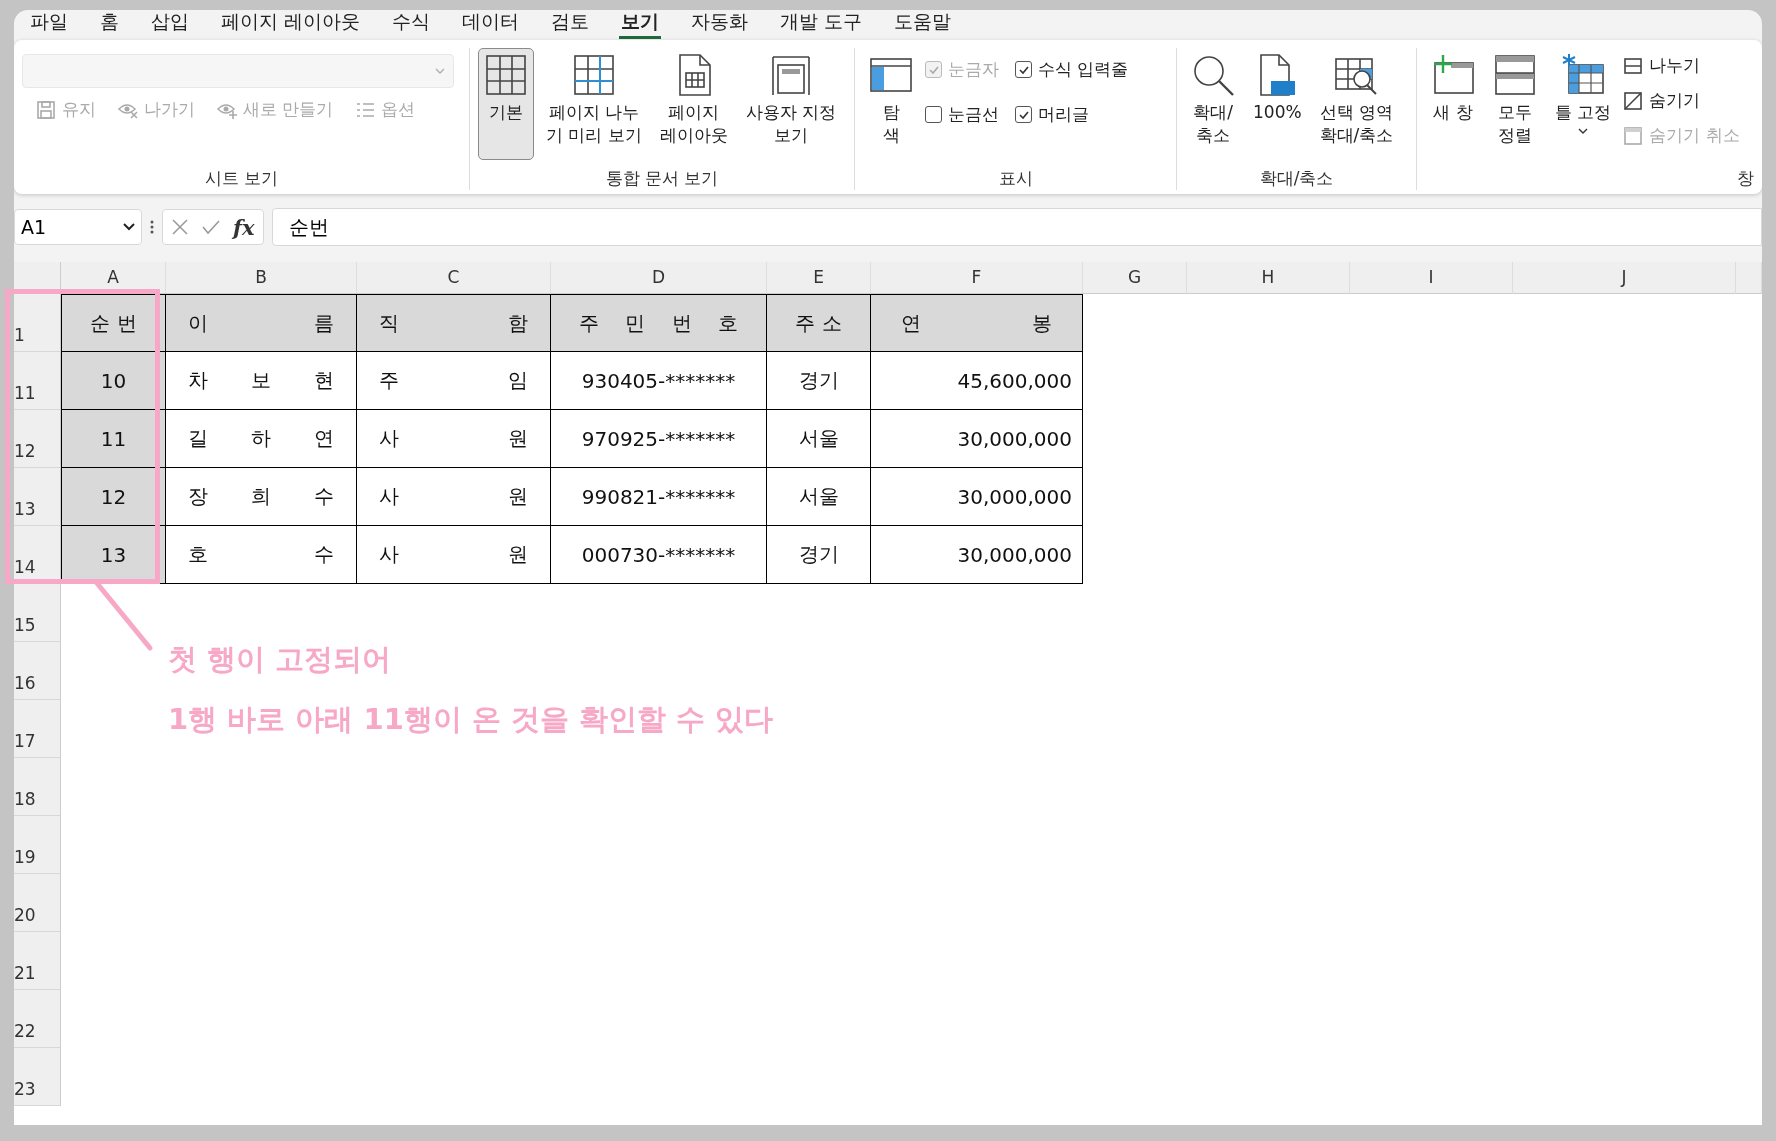 This screenshot has width=1776, height=1141. I want to click on column-header: H, so click(1268, 278).